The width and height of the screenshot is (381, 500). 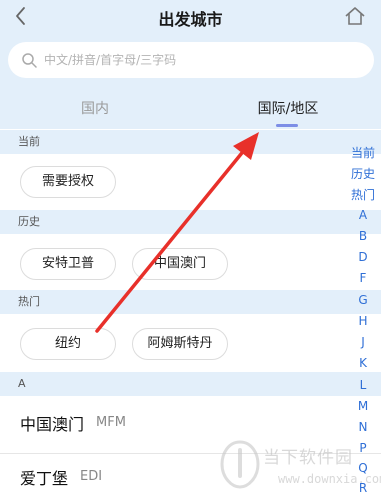 I want to click on city-name: 中国澳门, so click(x=52, y=424).